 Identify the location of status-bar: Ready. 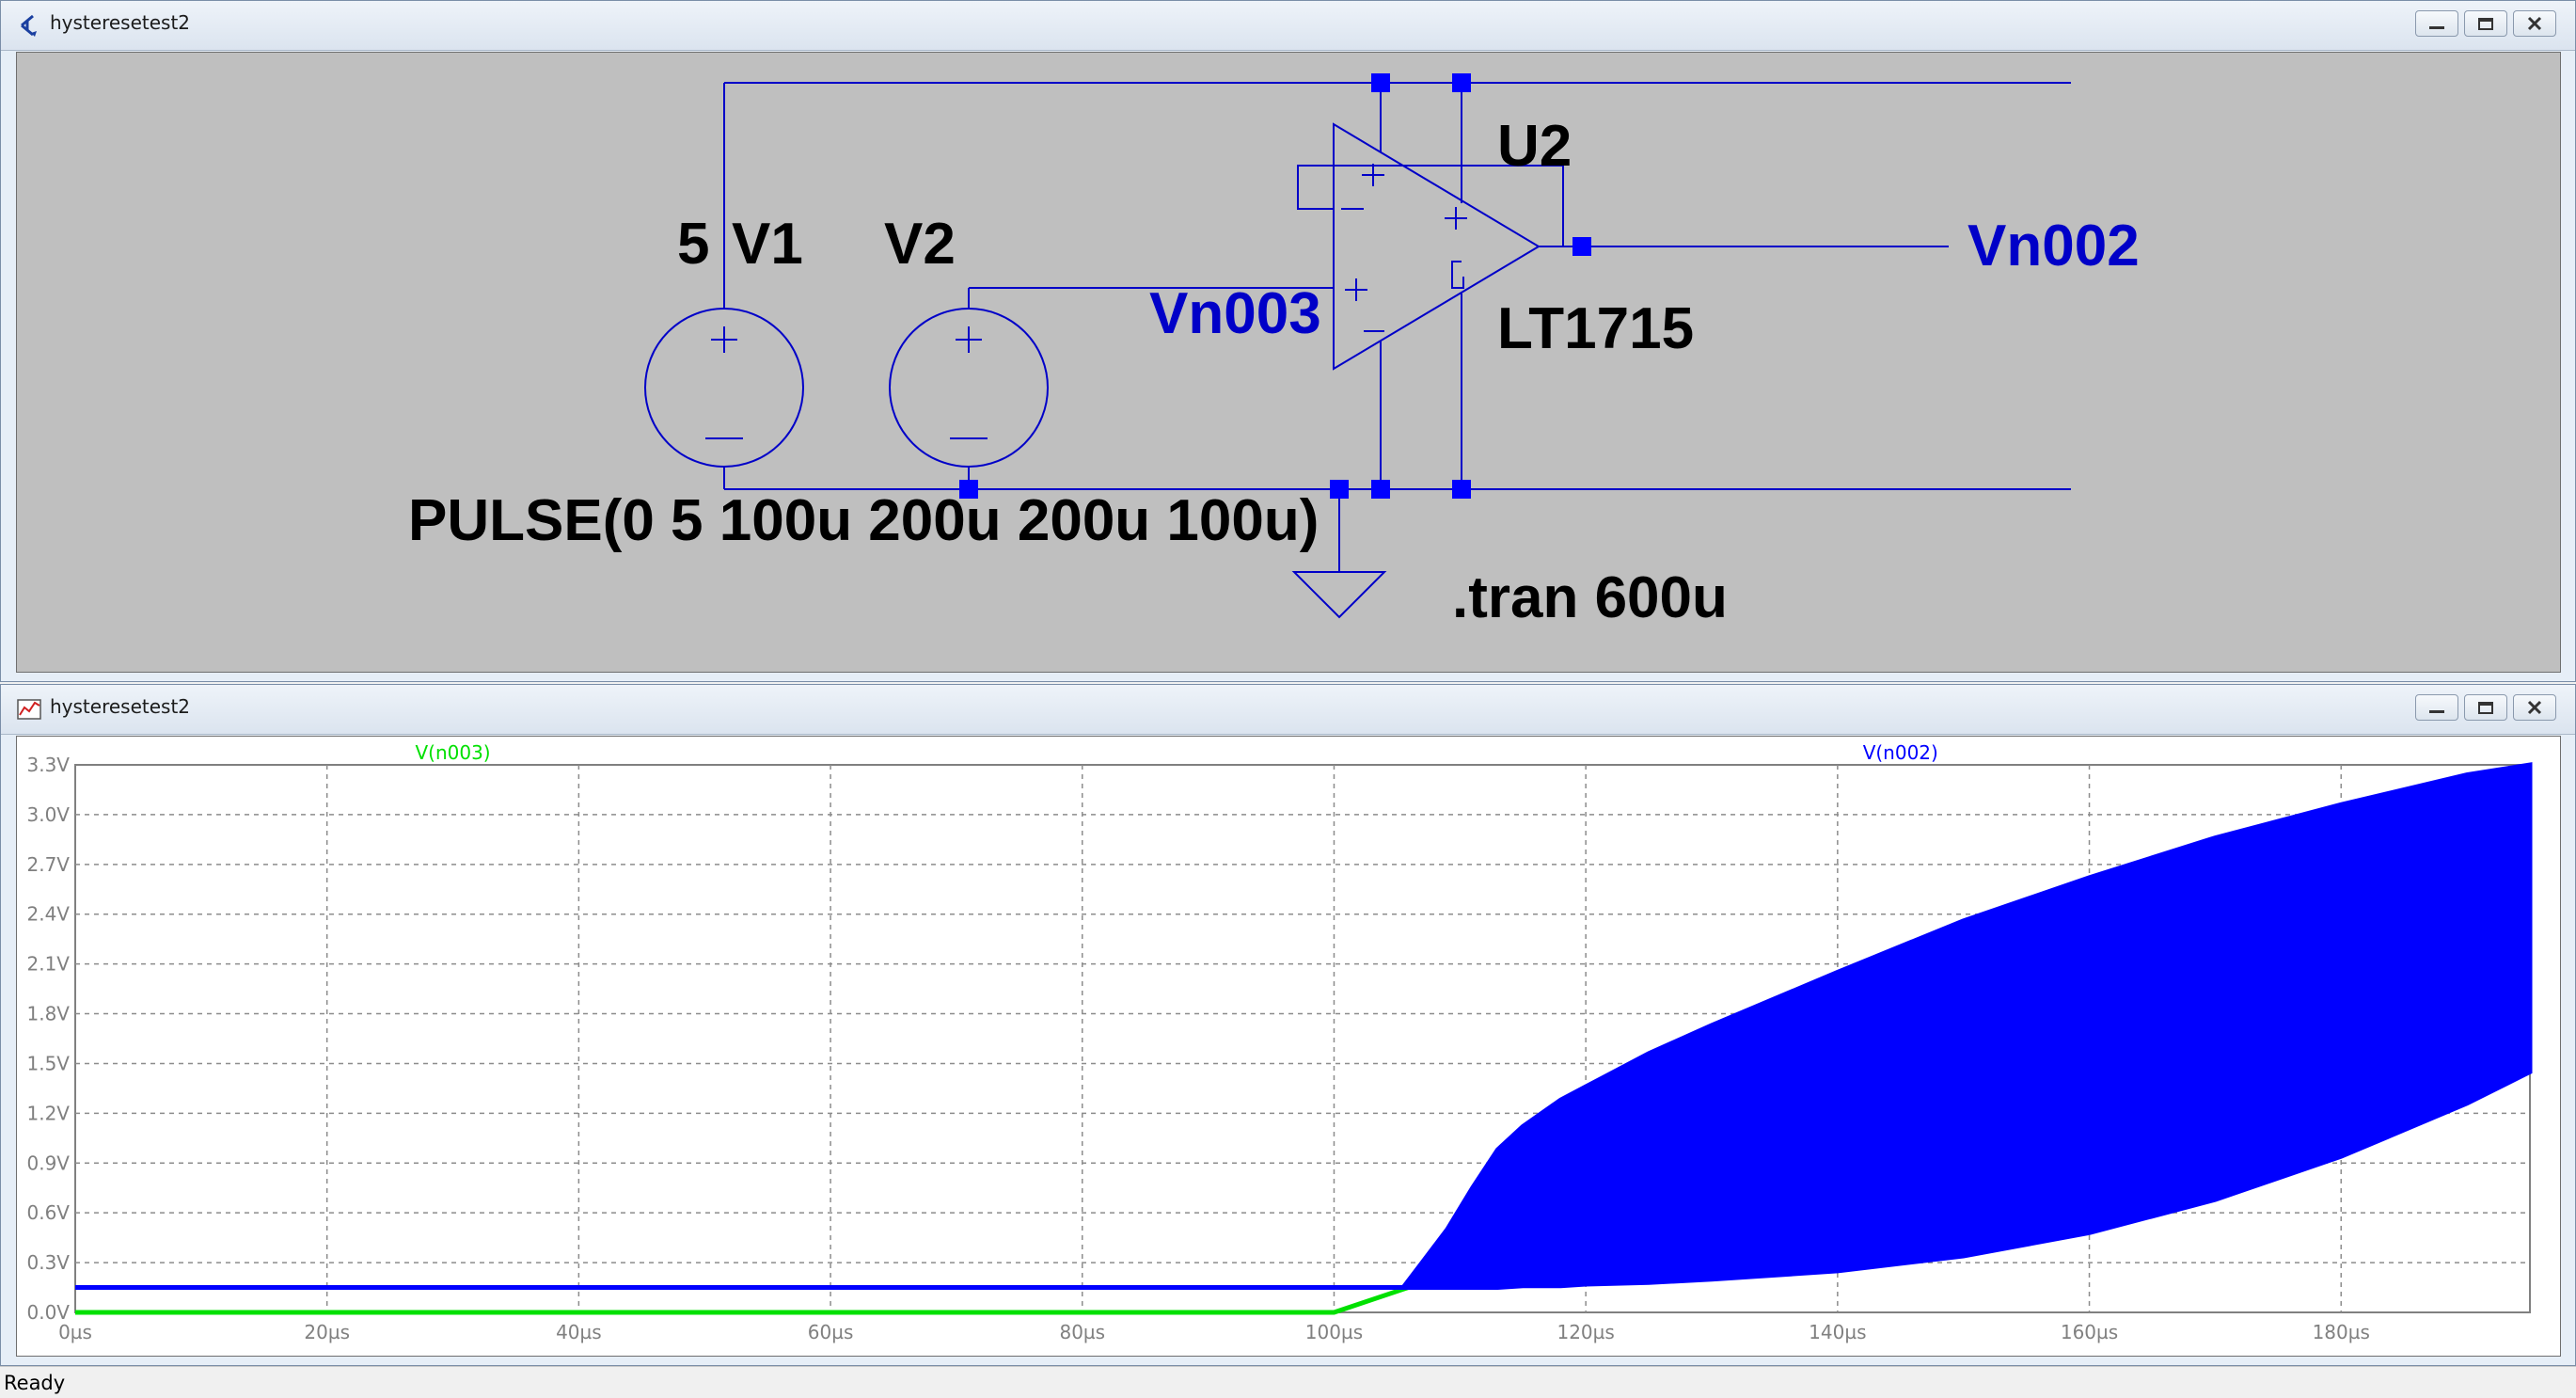
(1288, 1382).